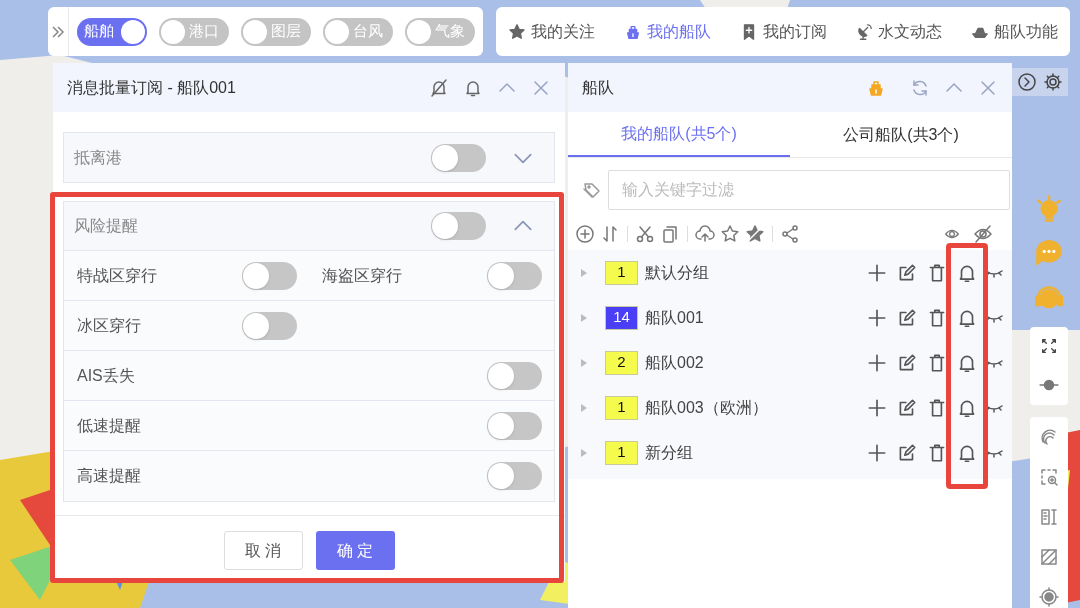  Describe the element at coordinates (112, 31) in the screenshot. I see `layer-toggle: 船舶` at that location.